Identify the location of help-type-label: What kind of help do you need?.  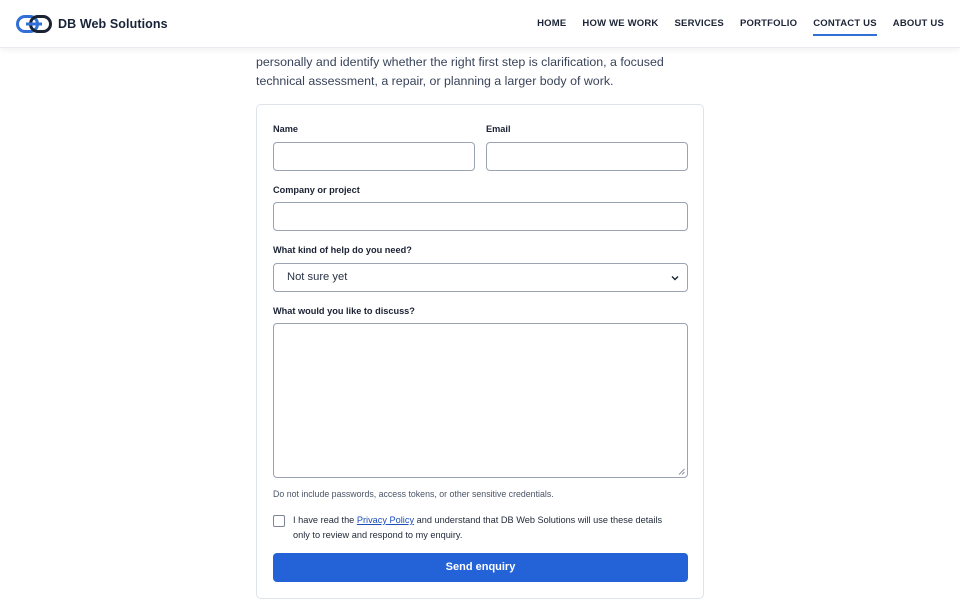
(342, 250).